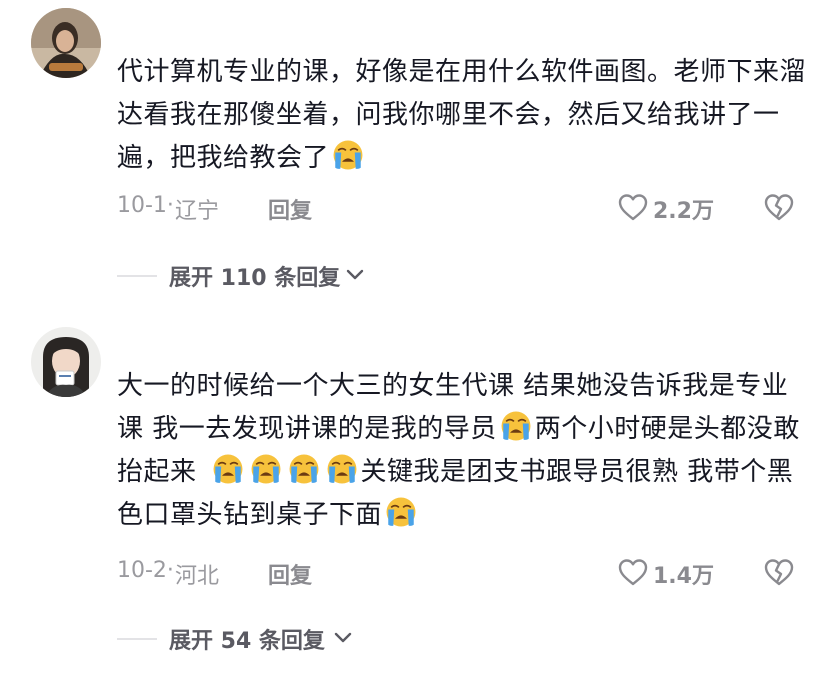  What do you see at coordinates (197, 576) in the screenshot?
I see `comment-location: 河北` at bounding box center [197, 576].